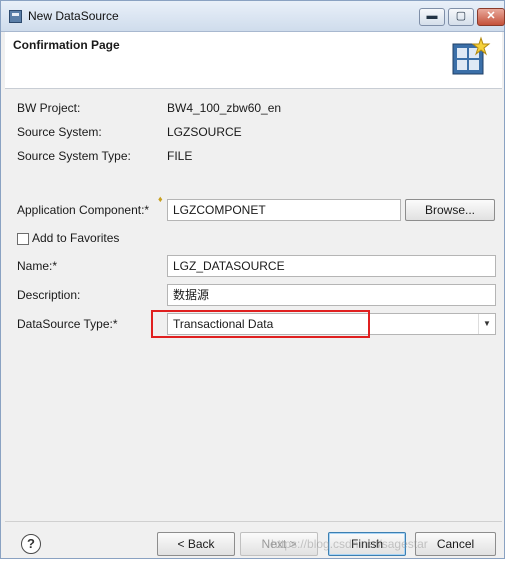  What do you see at coordinates (67, 324) in the screenshot?
I see `datasource-type-label: DataSource Type:*` at bounding box center [67, 324].